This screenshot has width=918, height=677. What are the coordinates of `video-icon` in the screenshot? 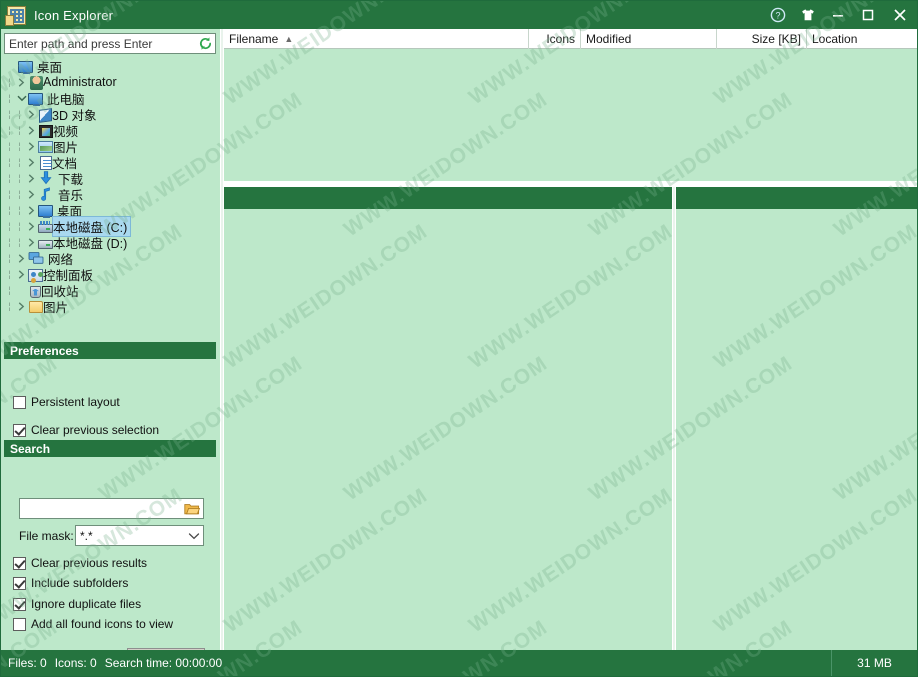 It's located at (46, 131).